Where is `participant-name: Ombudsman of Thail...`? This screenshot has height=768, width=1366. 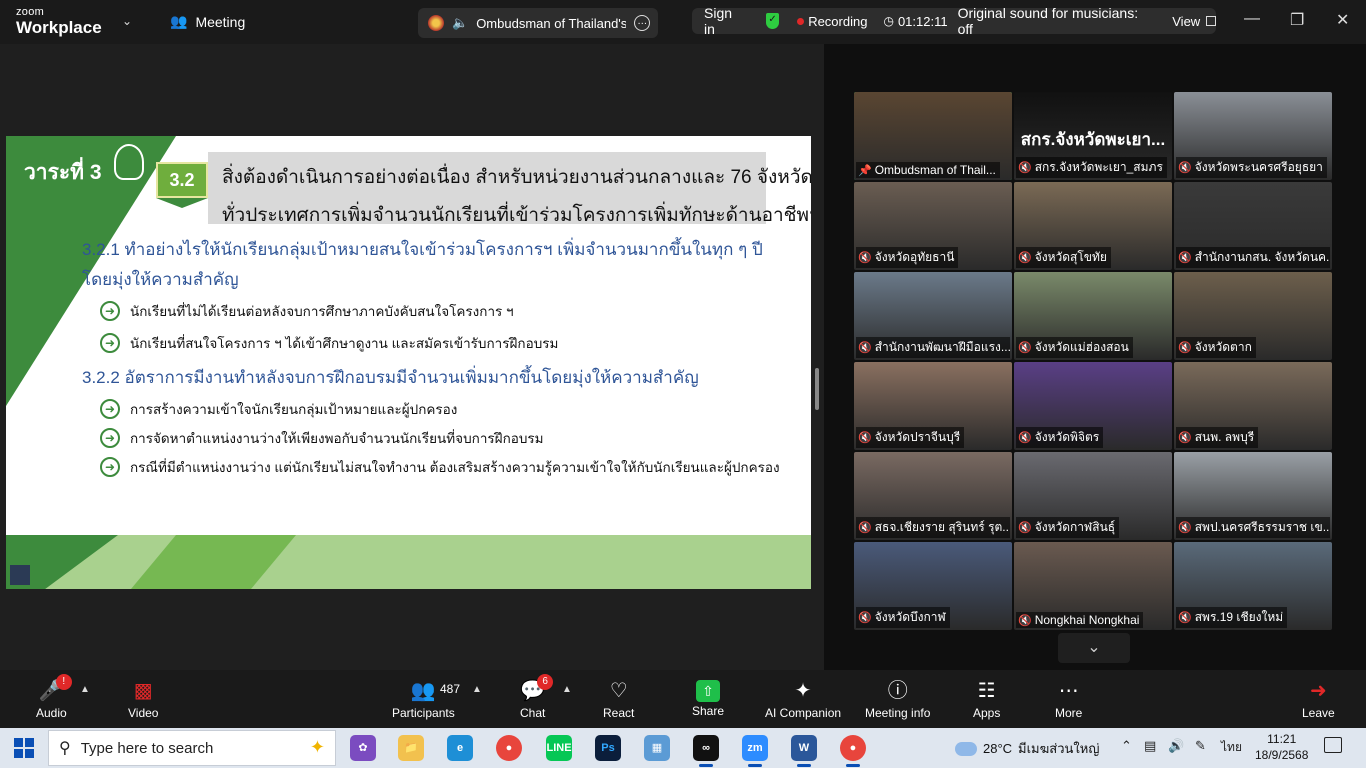
participant-name: Ombudsman of Thail... is located at coordinates (935, 170).